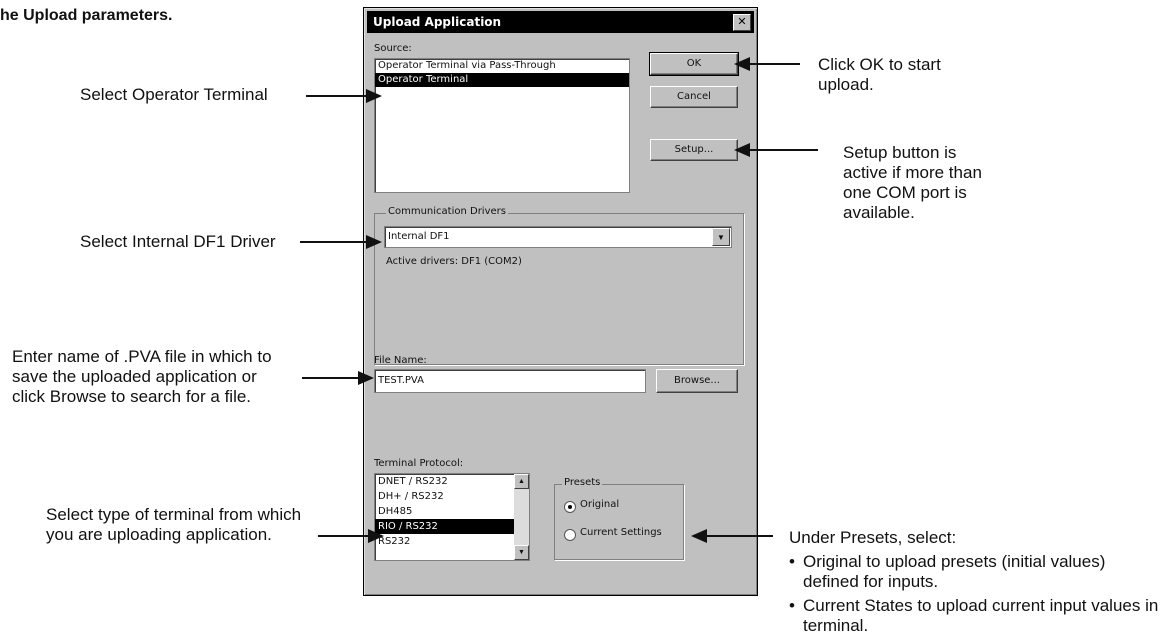  Describe the element at coordinates (879, 64) in the screenshot. I see `callout-ok-line: Click OK to start` at that location.